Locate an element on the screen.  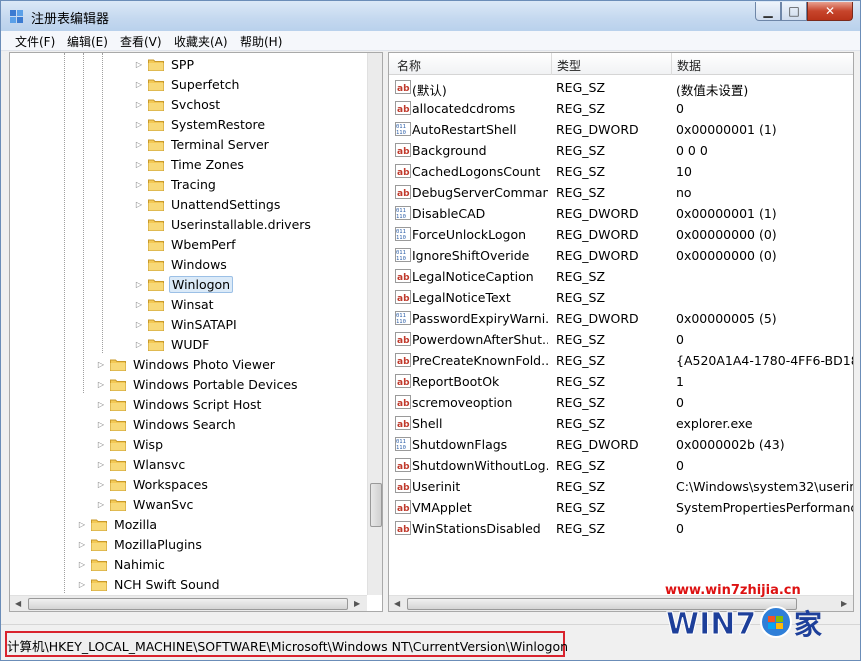
column-header-data: 数据 is located at coordinates (689, 65).